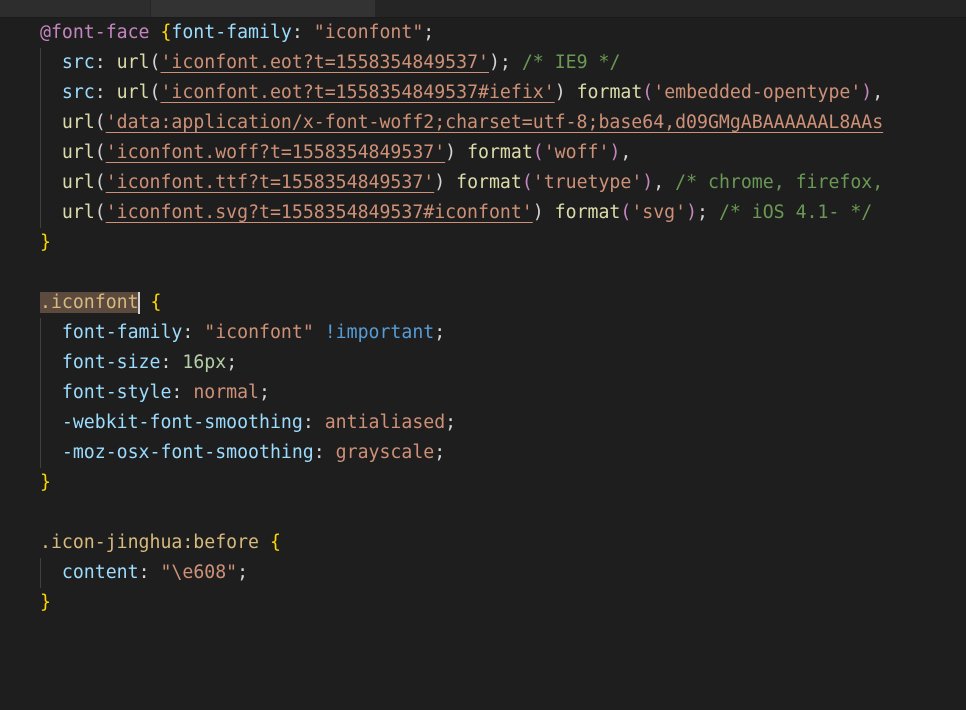 The width and height of the screenshot is (966, 710). Describe the element at coordinates (483, 9) in the screenshot. I see `editor-tab-bar` at that location.